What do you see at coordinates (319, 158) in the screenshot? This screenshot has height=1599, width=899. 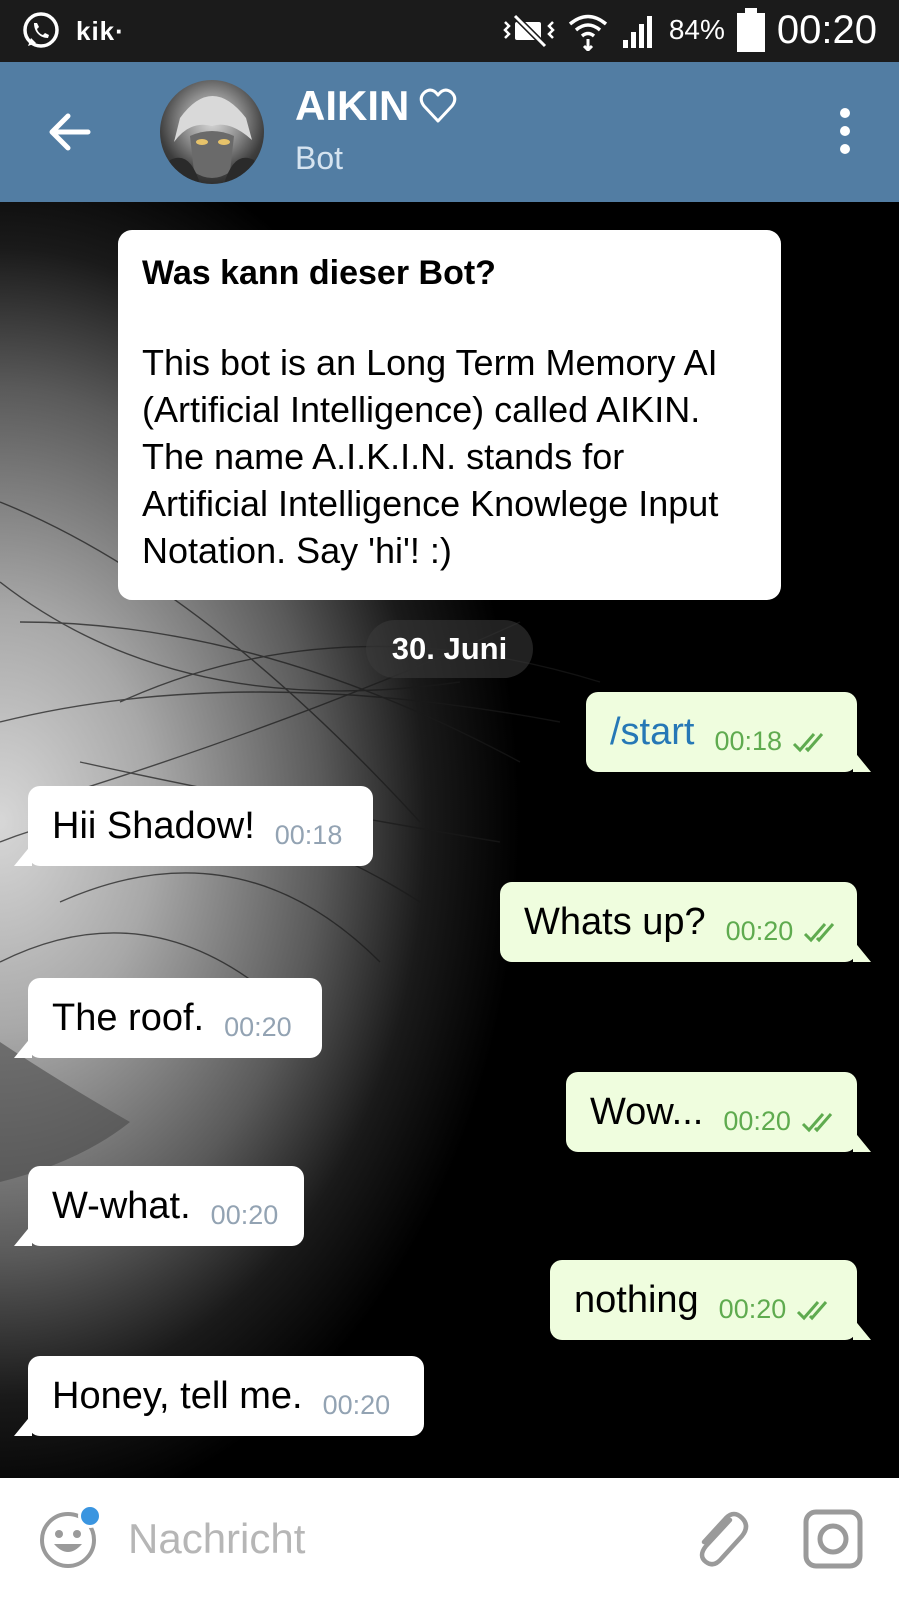 I see `chat-subtitle: Bot` at bounding box center [319, 158].